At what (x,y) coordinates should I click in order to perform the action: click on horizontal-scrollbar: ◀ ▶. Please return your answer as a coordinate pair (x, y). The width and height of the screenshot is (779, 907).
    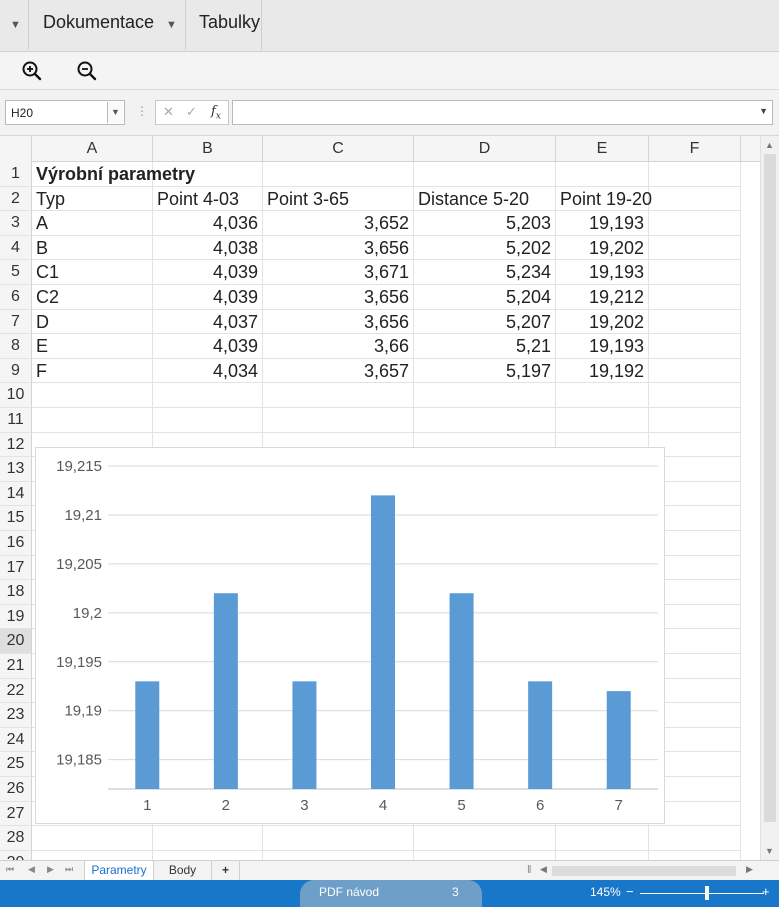
    Looking at the image, I should click on (647, 871).